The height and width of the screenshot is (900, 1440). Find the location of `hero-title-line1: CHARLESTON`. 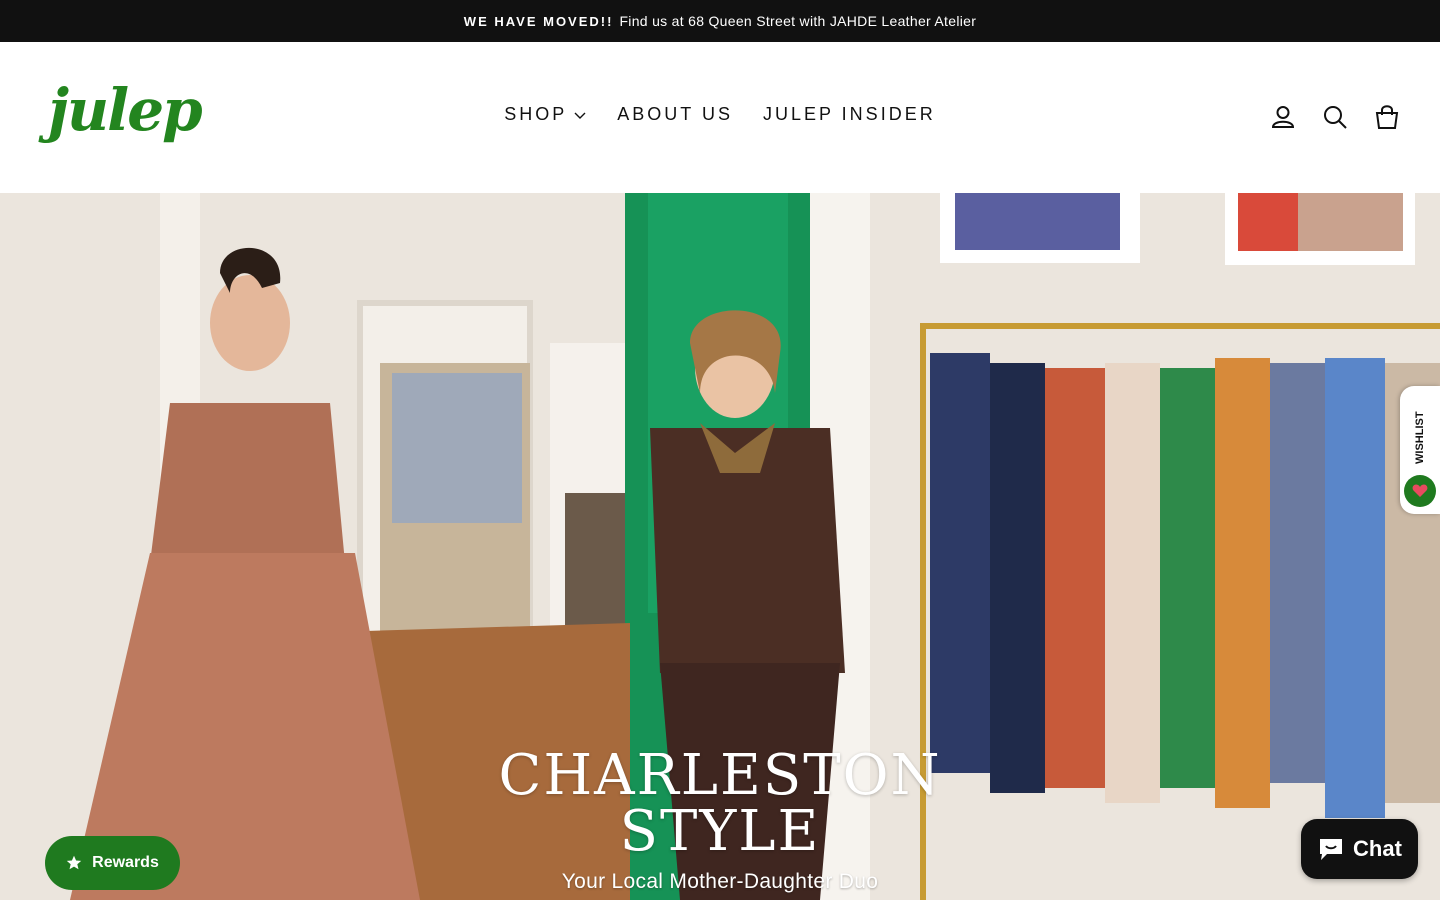

hero-title-line1: CHARLESTON is located at coordinates (720, 775).